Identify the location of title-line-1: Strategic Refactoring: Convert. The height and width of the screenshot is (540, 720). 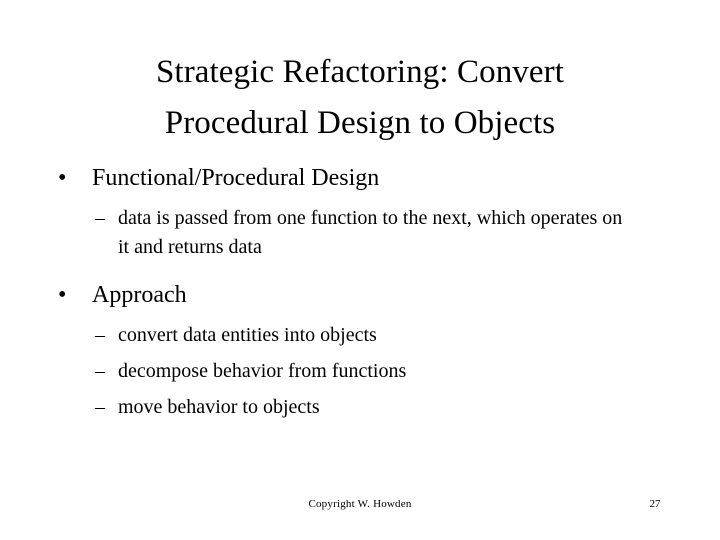
(360, 72).